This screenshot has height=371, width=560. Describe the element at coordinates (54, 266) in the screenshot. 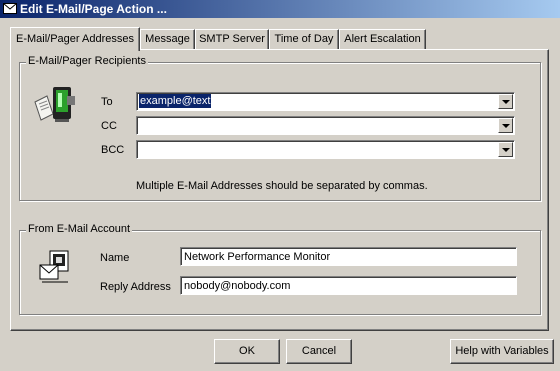

I see `mail-account-icon` at that location.